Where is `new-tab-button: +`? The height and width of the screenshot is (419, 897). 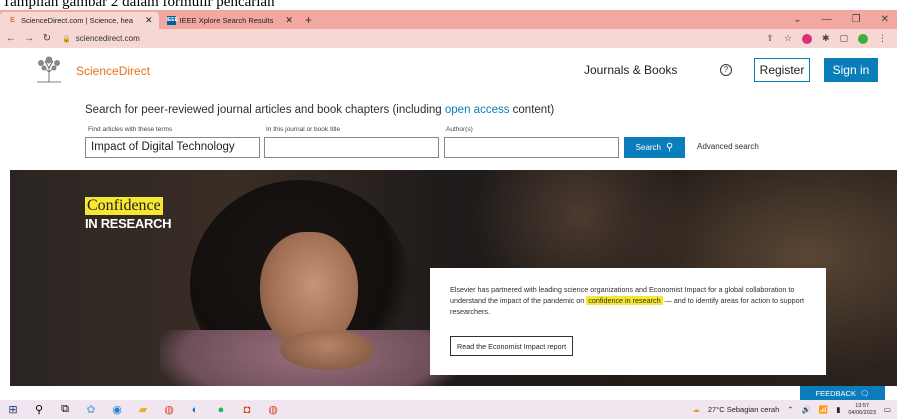
new-tab-button: + is located at coordinates (308, 20).